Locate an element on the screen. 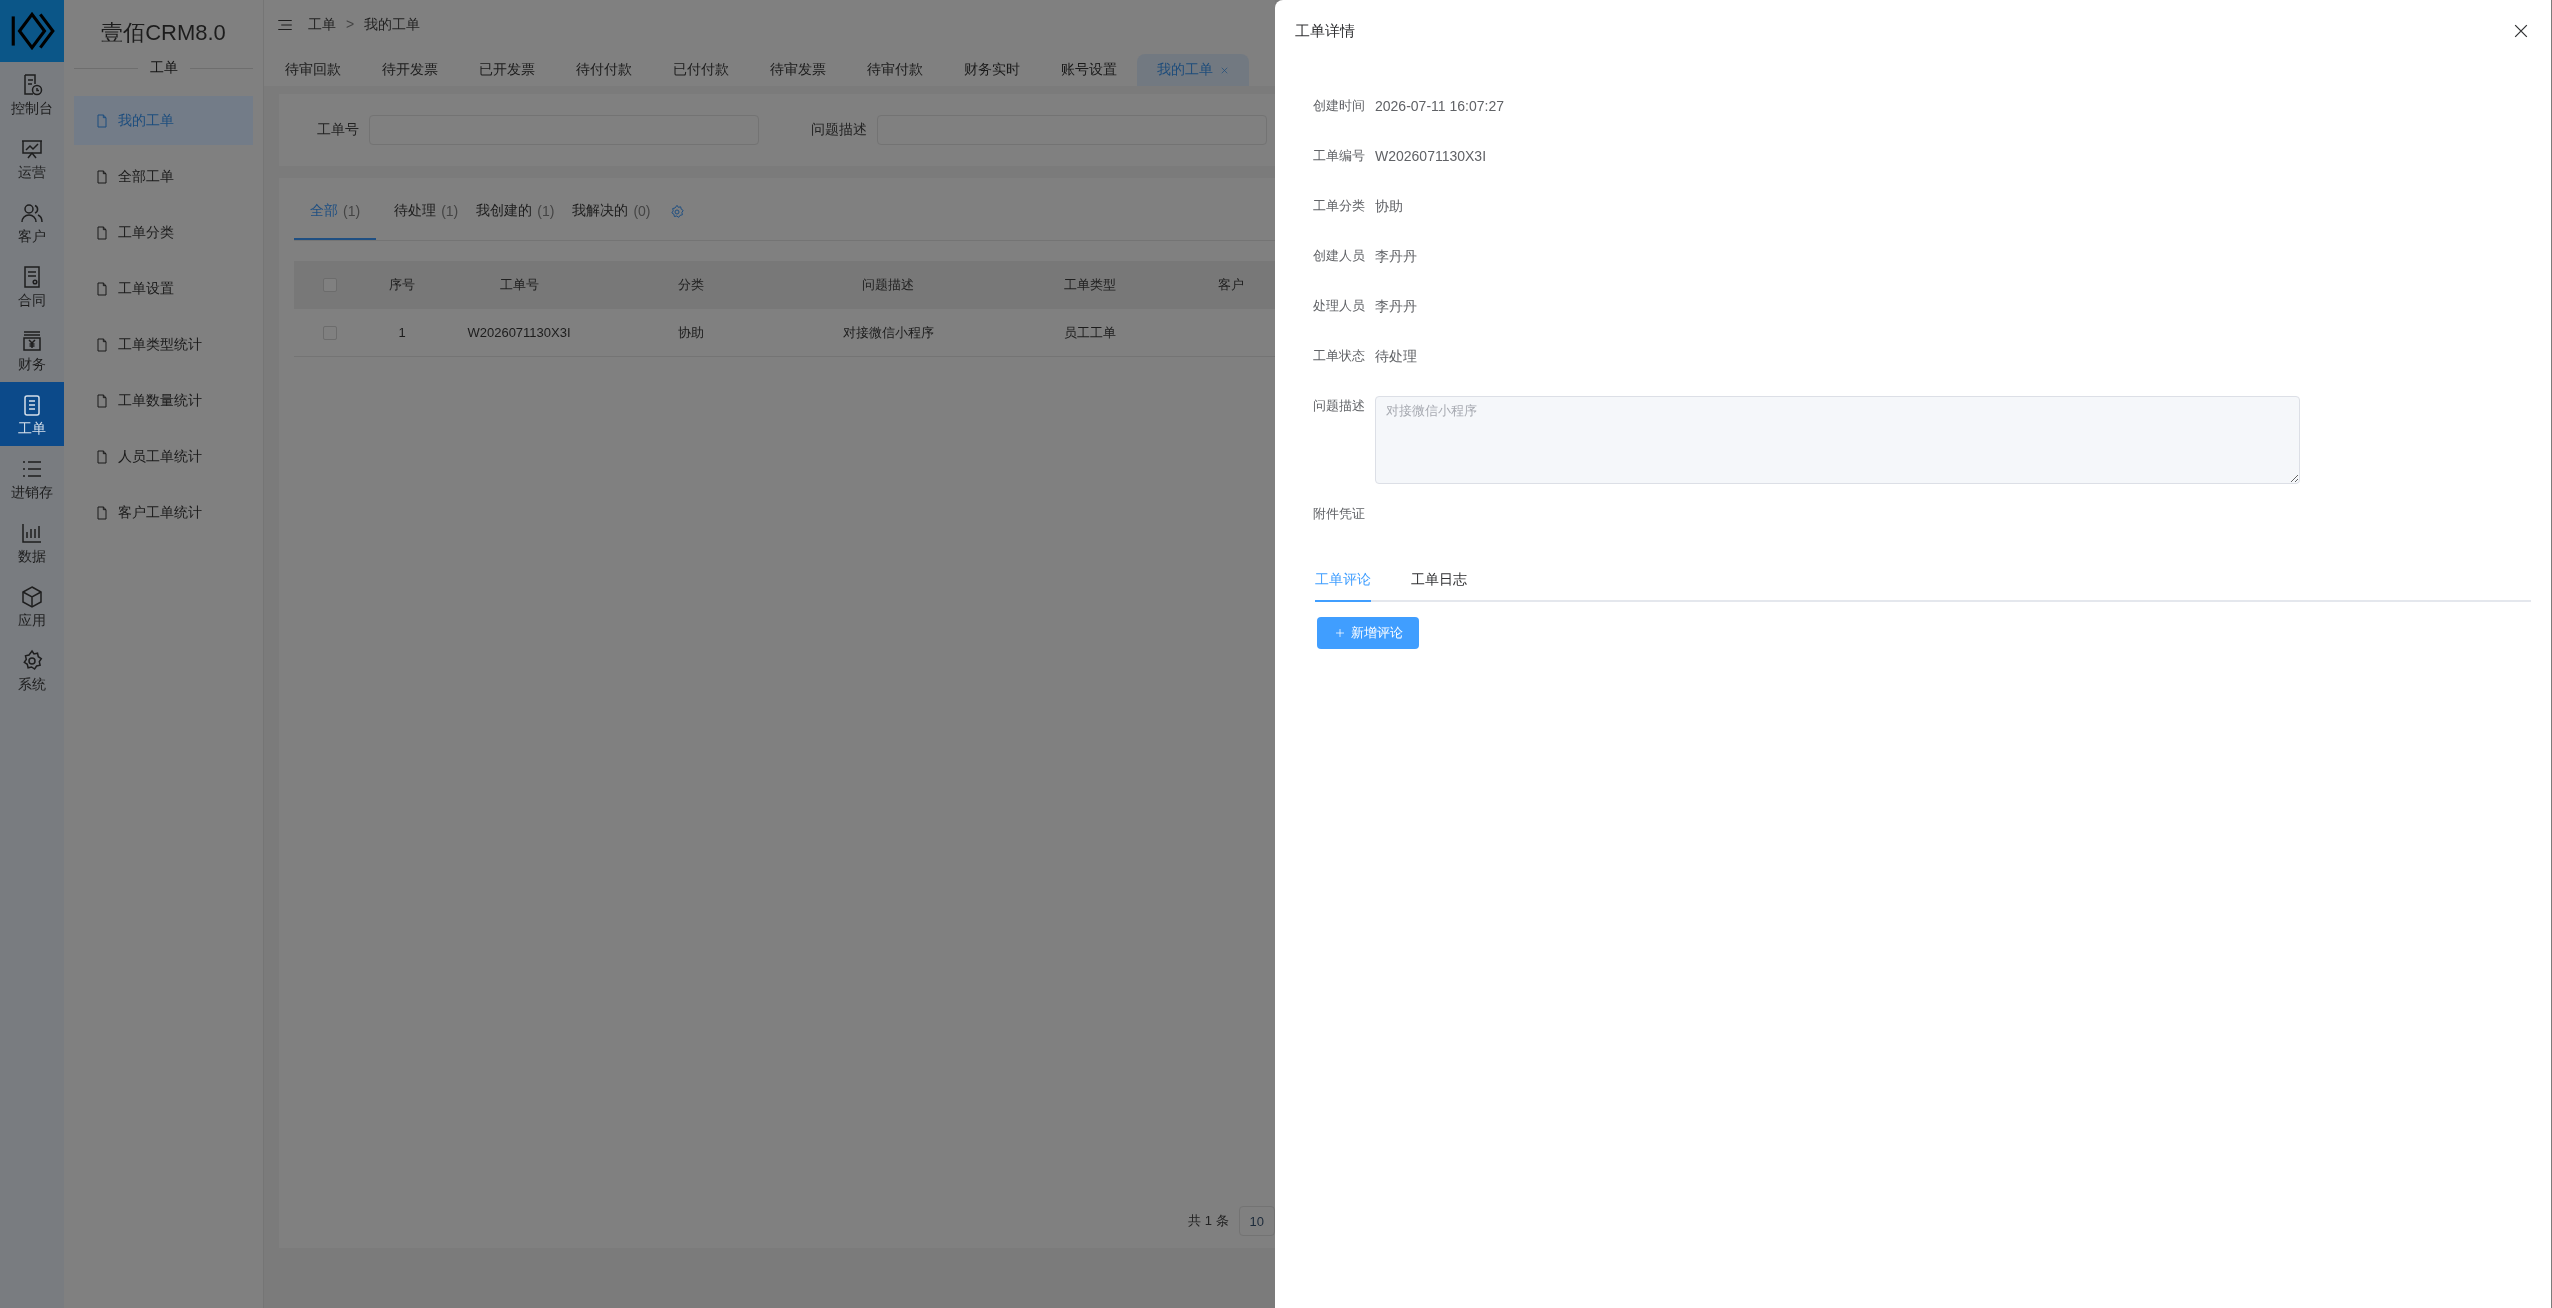 The width and height of the screenshot is (2552, 1308). nav-rail-item: 财务 is located at coordinates (32, 350).